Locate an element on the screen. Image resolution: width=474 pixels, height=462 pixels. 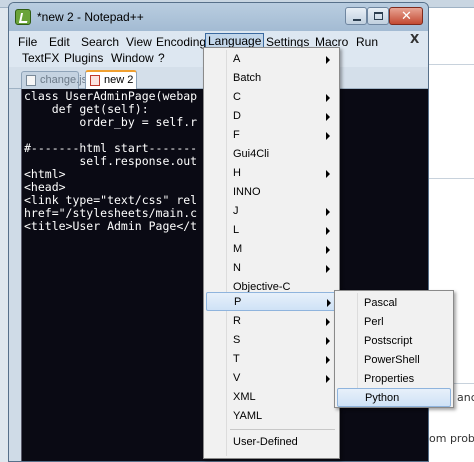
menu-separator is located at coordinates (282, 429).